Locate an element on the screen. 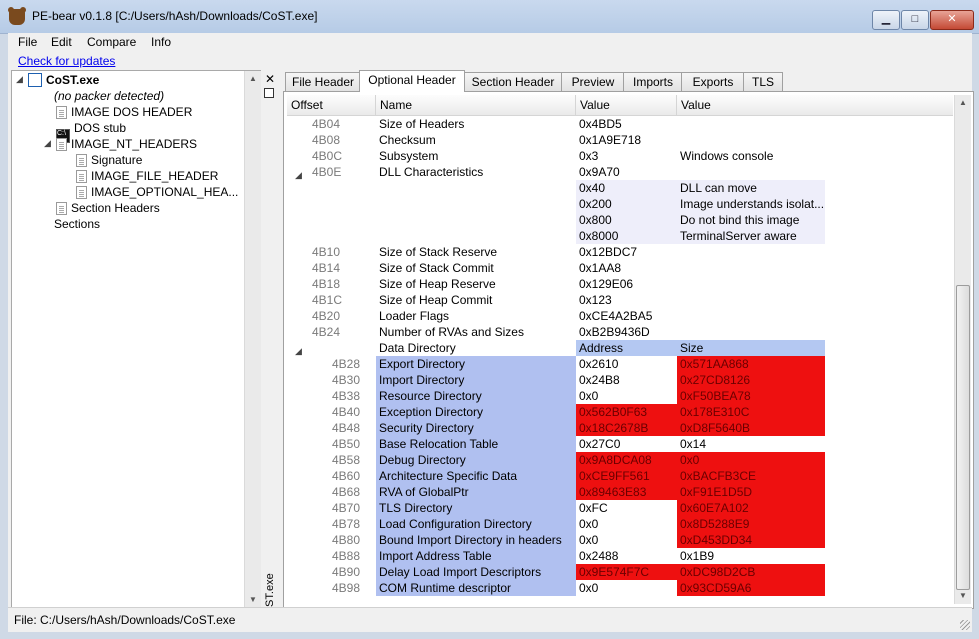 Image resolution: width=979 pixels, height=639 pixels. tree-expand-icon: ◢ is located at coordinates (19, 79).